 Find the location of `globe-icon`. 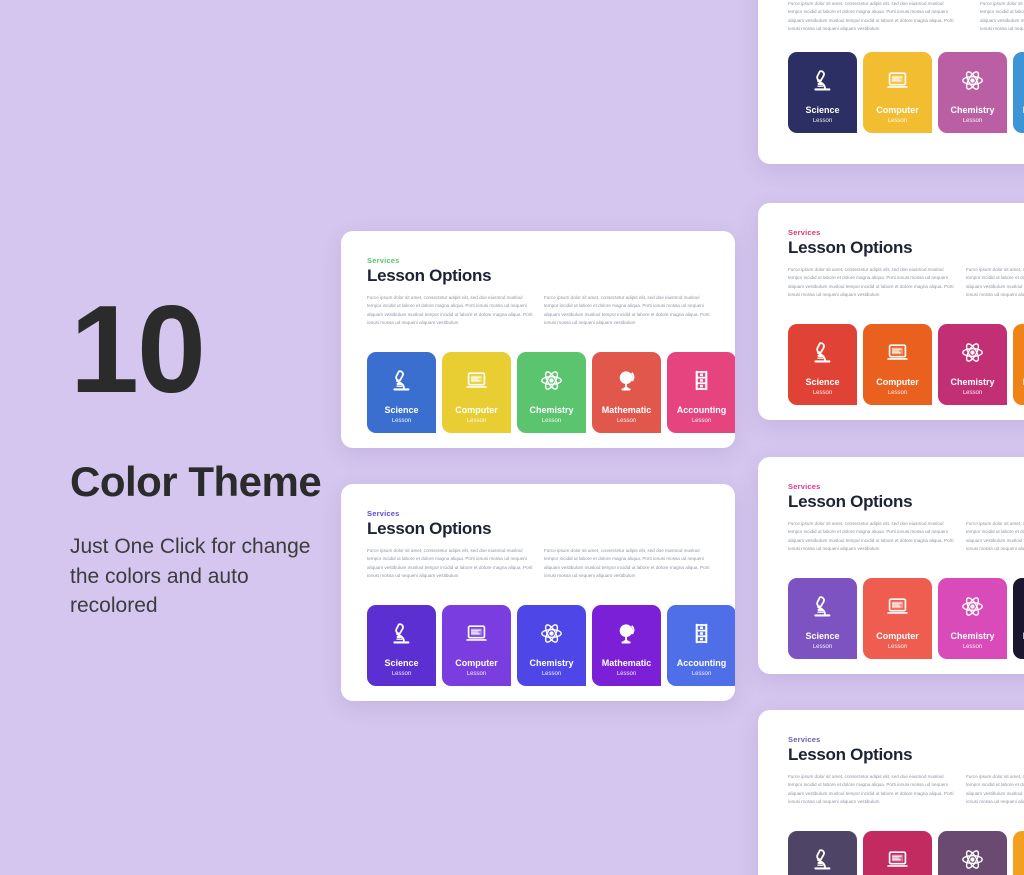

globe-icon is located at coordinates (626, 380).